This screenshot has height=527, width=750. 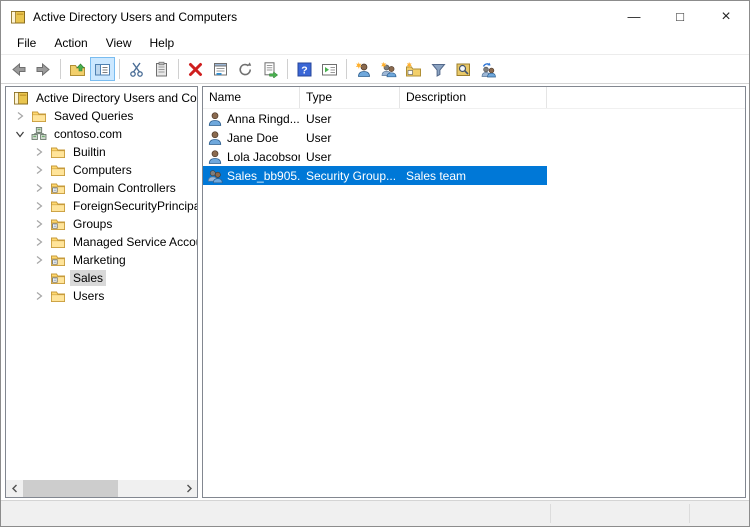 I want to click on forward-icon, so click(x=43, y=69).